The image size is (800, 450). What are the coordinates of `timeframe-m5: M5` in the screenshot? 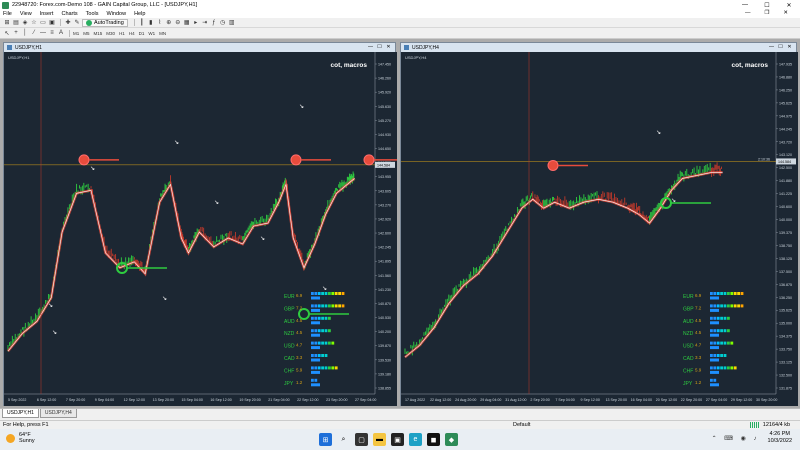 It's located at (86, 33).